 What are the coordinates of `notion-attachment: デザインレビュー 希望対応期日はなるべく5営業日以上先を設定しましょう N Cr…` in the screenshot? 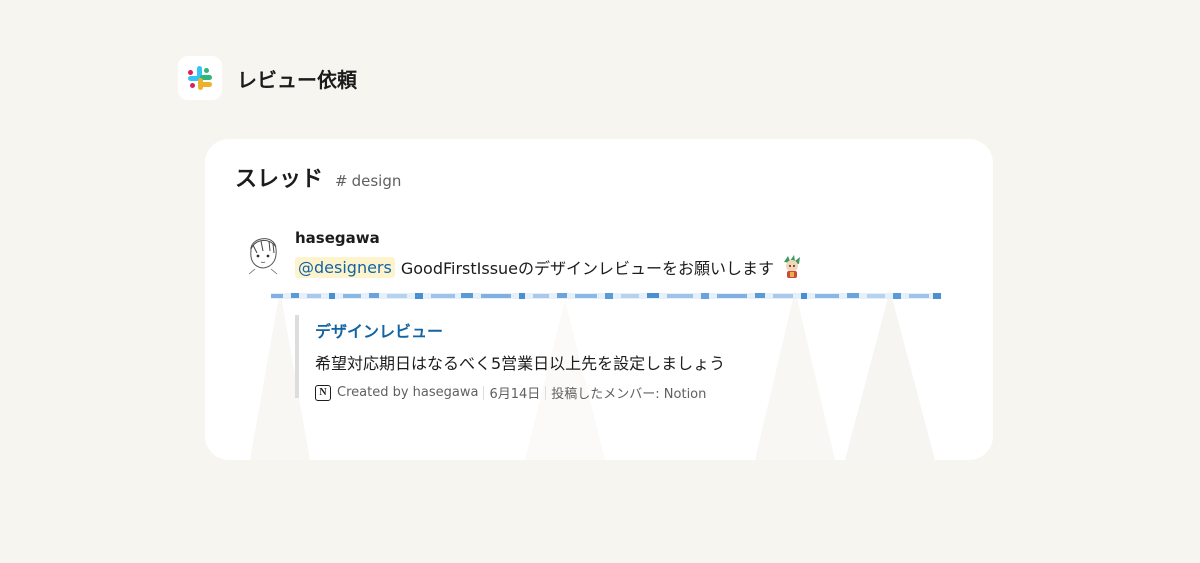 It's located at (510, 358).